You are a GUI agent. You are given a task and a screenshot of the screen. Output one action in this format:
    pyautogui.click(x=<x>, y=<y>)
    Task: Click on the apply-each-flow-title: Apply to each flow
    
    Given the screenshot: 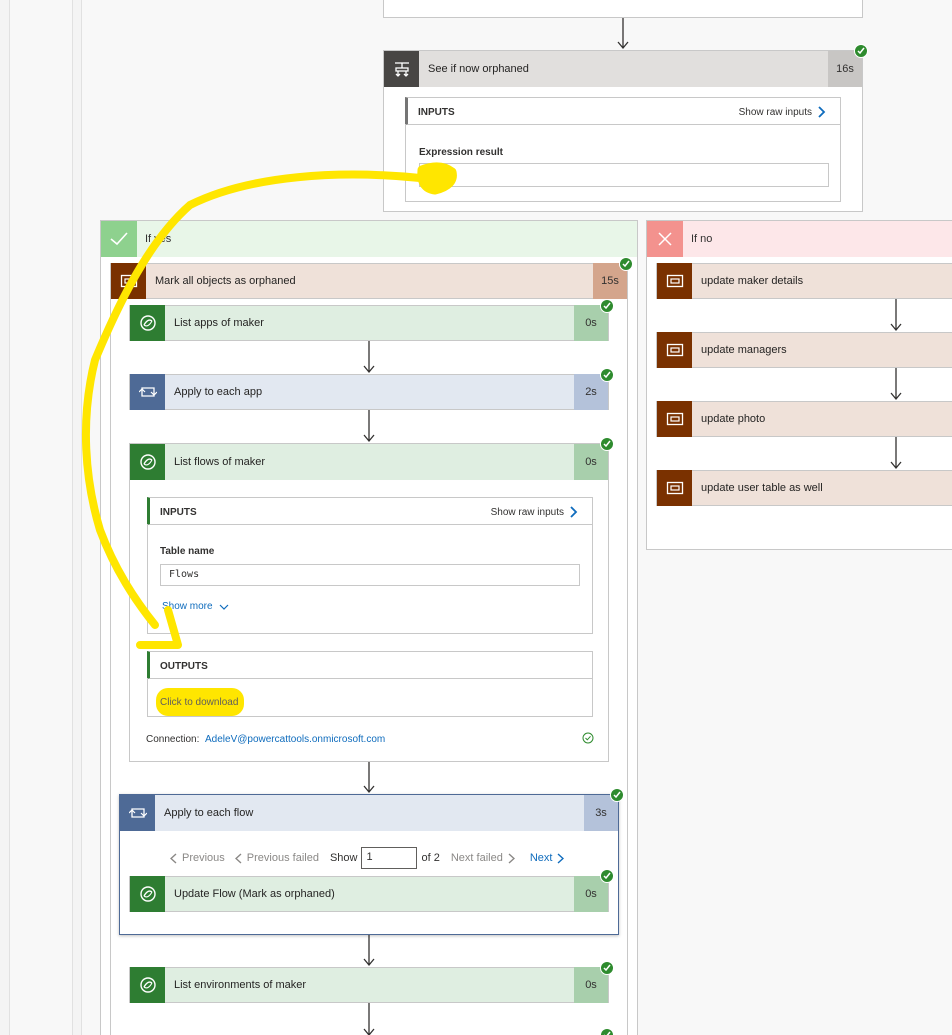 What is the action you would take?
    pyautogui.click(x=209, y=813)
    